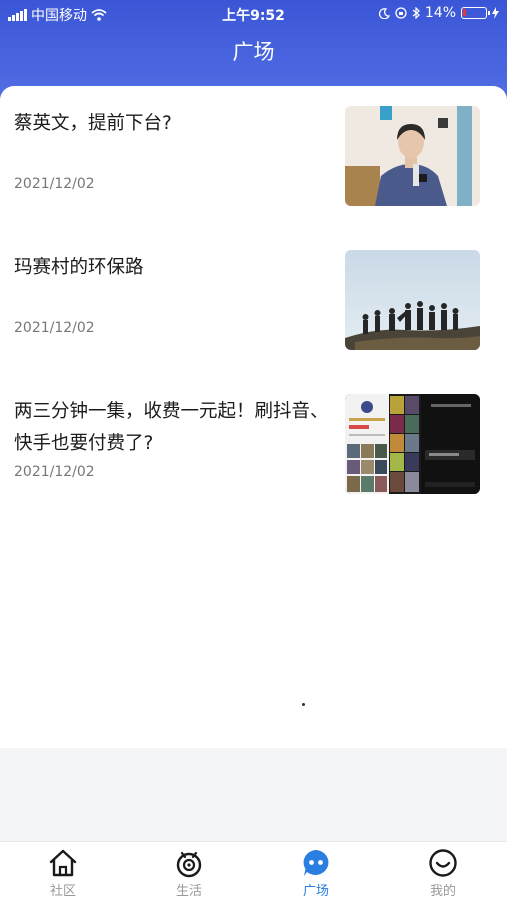  What do you see at coordinates (475, 13) in the screenshot?
I see `battery-icon` at bounding box center [475, 13].